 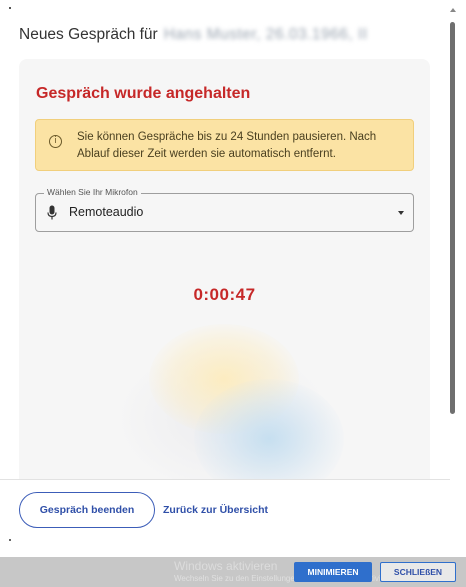 What do you see at coordinates (52, 212) in the screenshot?
I see `microphone-icon` at bounding box center [52, 212].